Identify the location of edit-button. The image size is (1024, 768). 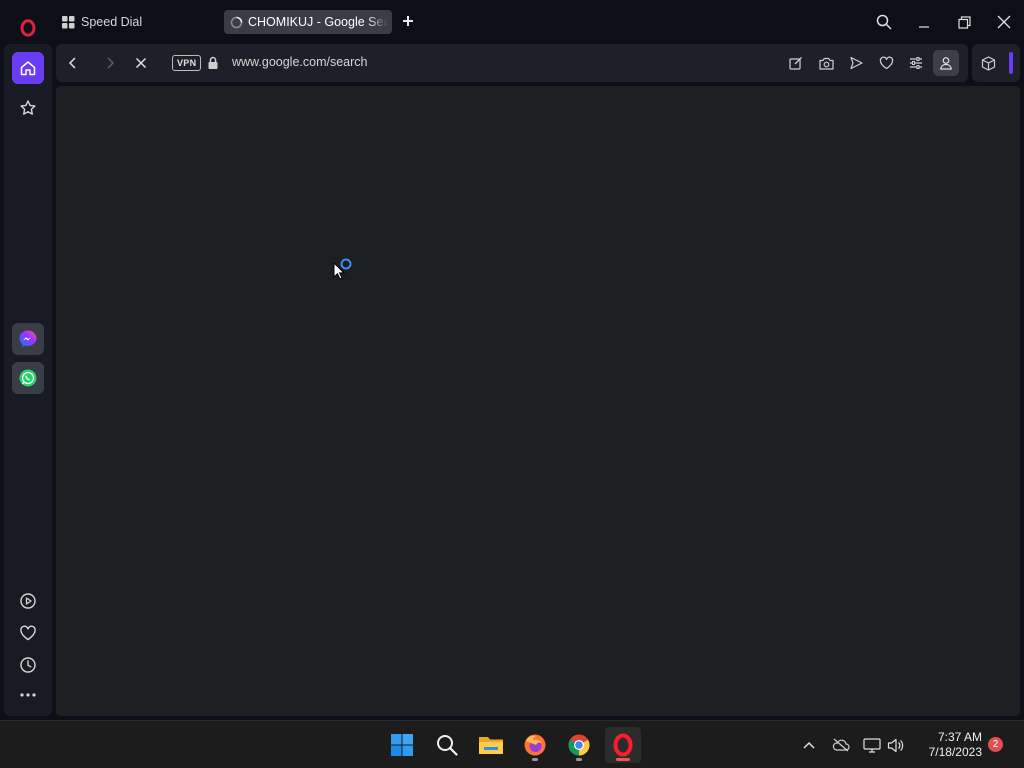
(796, 63).